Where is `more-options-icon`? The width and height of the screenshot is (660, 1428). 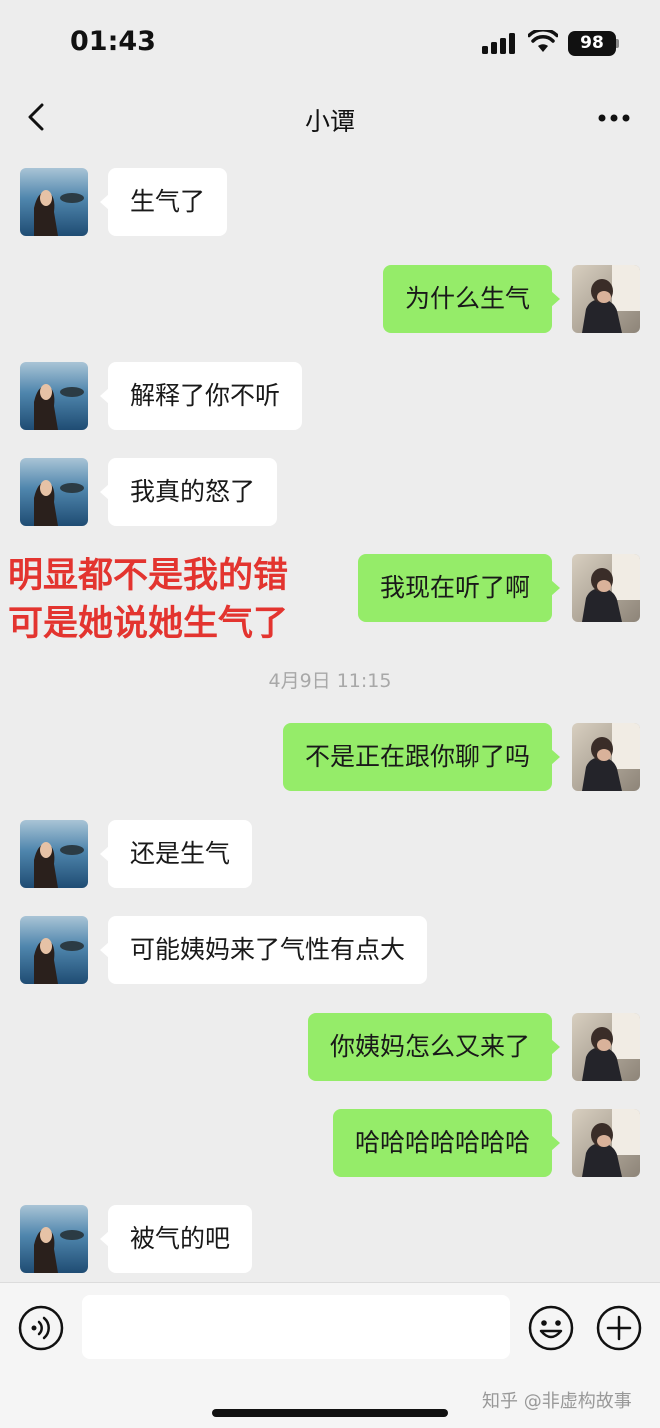
more-options-icon is located at coordinates (614, 118).